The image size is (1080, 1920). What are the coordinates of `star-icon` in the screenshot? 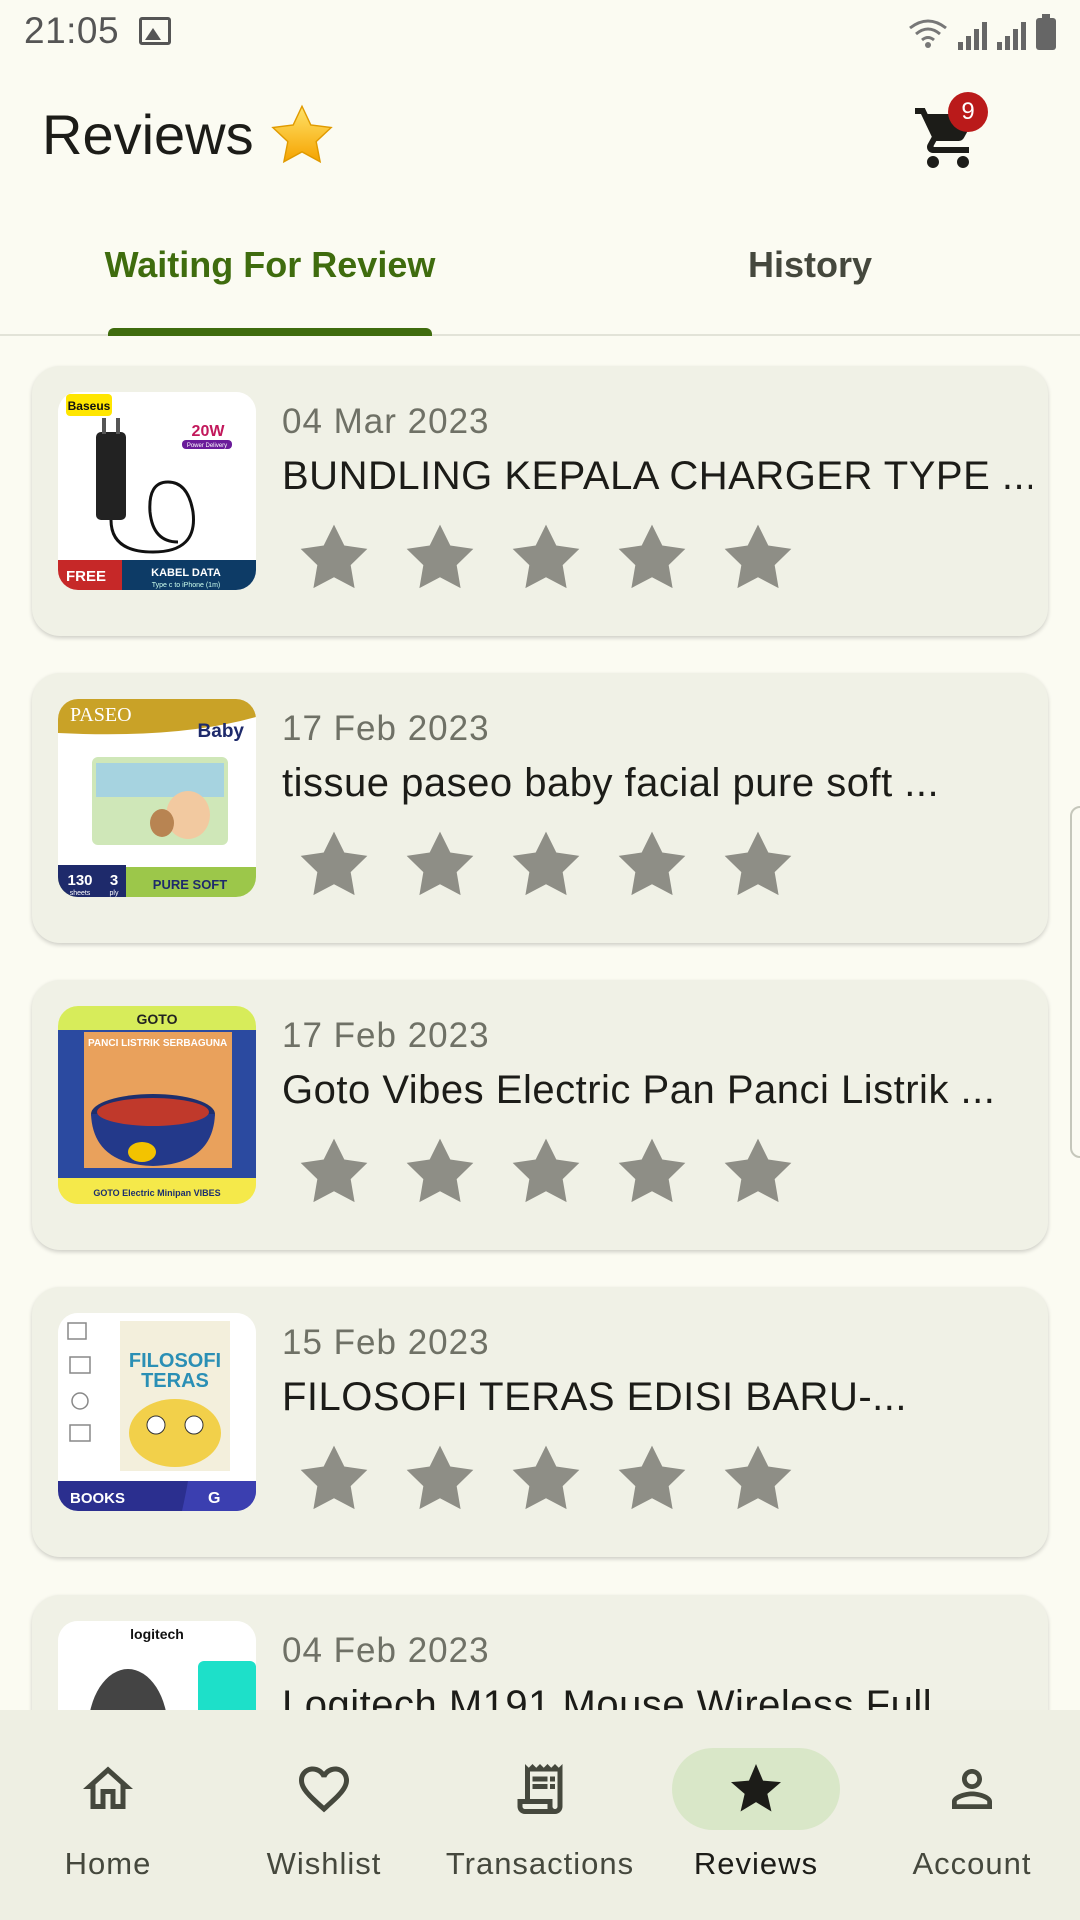 It's located at (756, 1788).